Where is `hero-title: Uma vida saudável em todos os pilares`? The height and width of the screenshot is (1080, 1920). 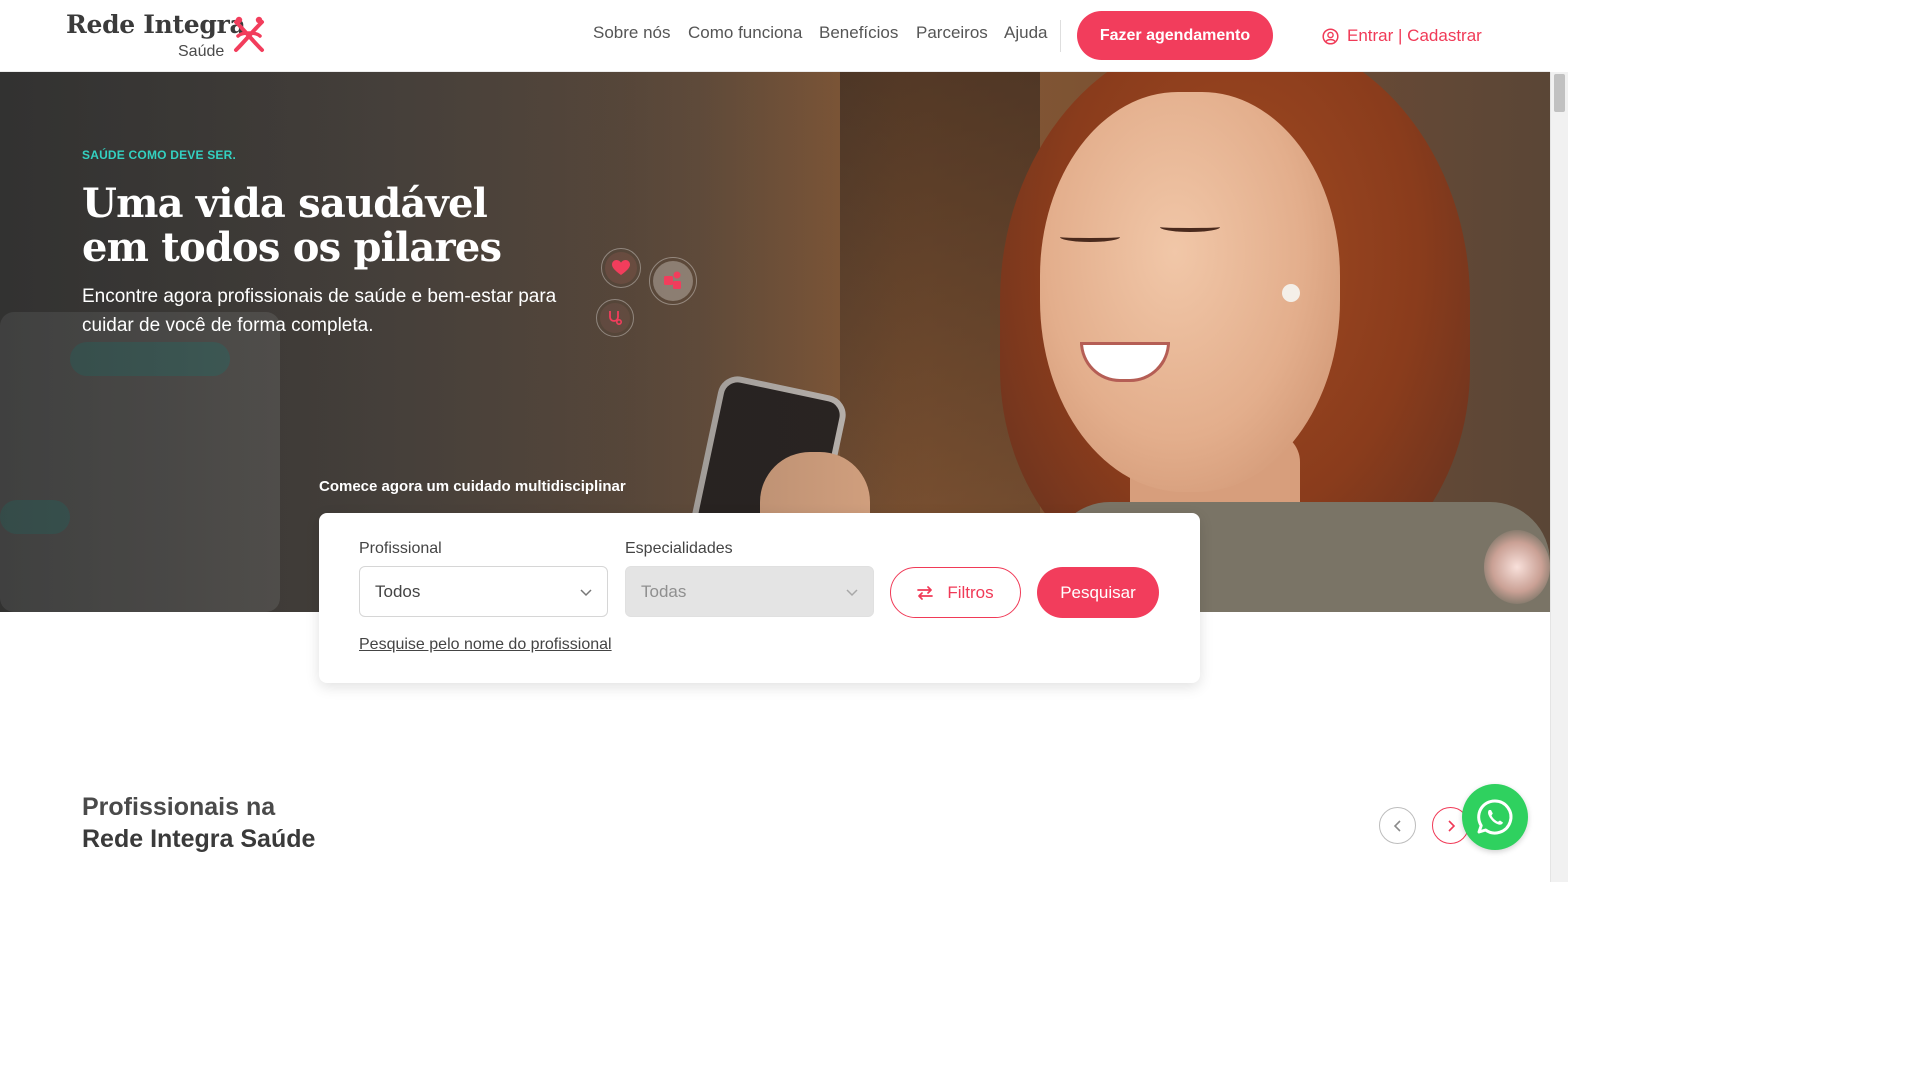 hero-title: Uma vida saudável em todos os pilares is located at coordinates (292, 225).